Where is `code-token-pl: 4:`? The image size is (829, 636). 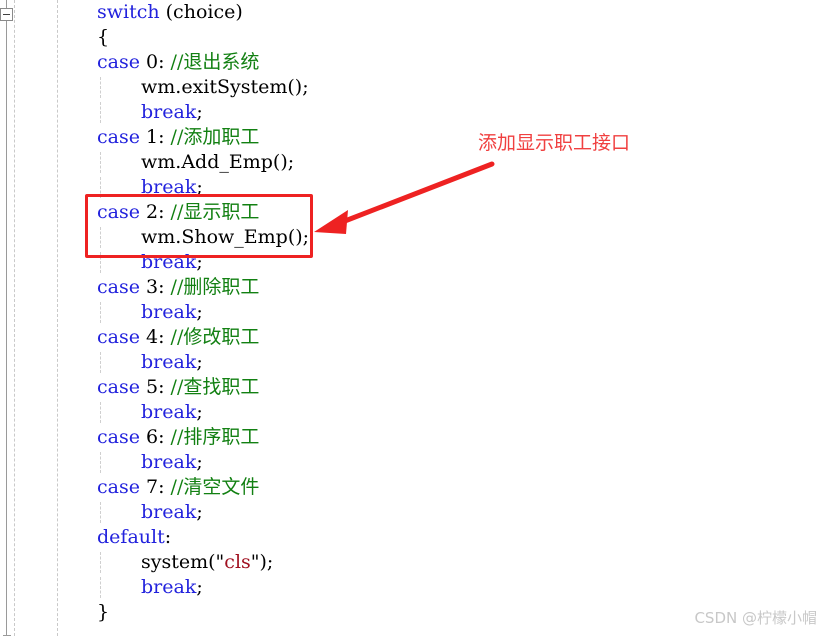
code-token-pl: 4: is located at coordinates (155, 337).